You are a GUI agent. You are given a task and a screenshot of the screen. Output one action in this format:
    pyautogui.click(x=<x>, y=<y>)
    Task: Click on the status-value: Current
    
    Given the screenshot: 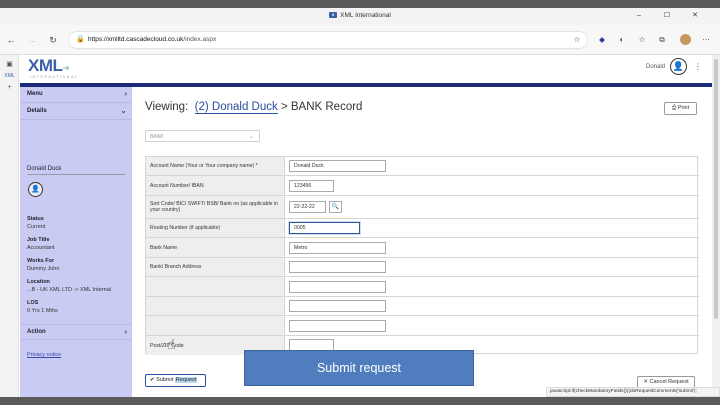 What is the action you would take?
    pyautogui.click(x=36, y=227)
    